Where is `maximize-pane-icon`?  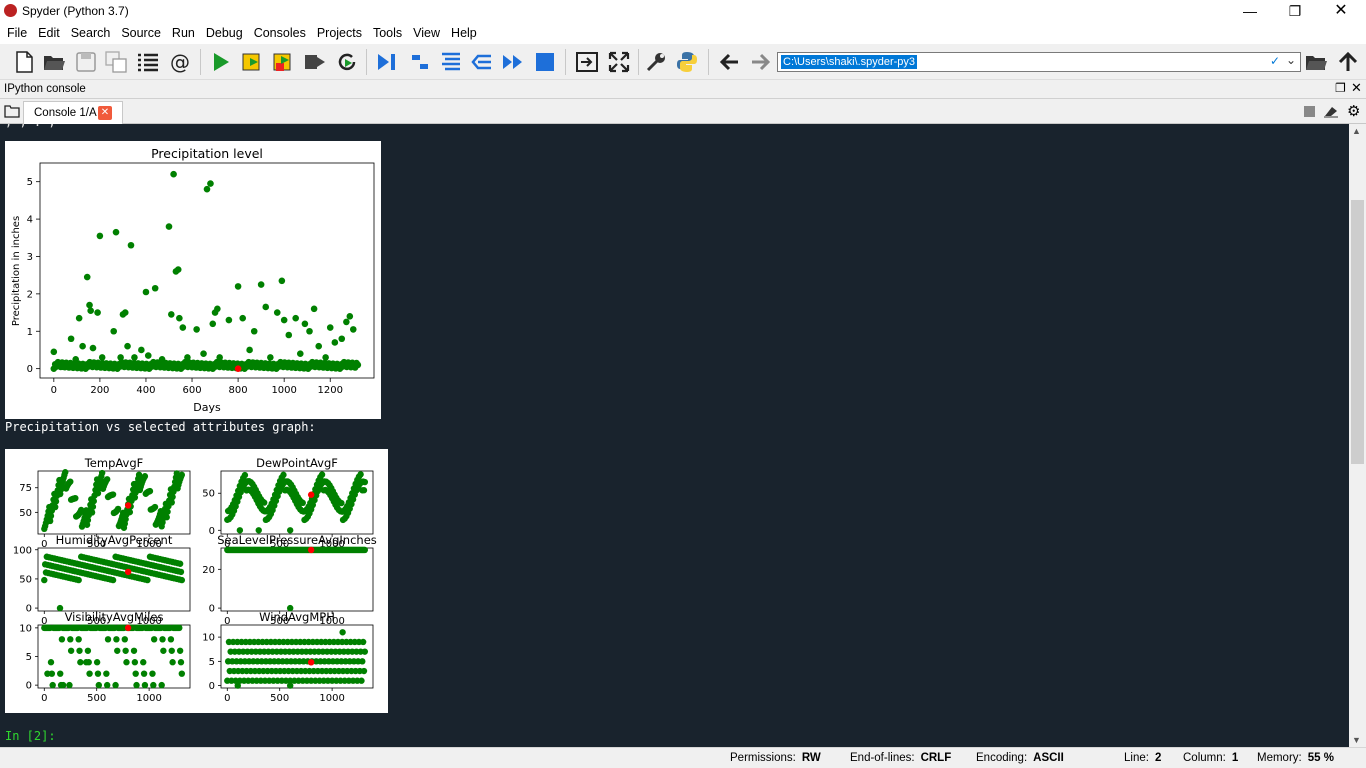
maximize-pane-icon is located at coordinates (587, 62).